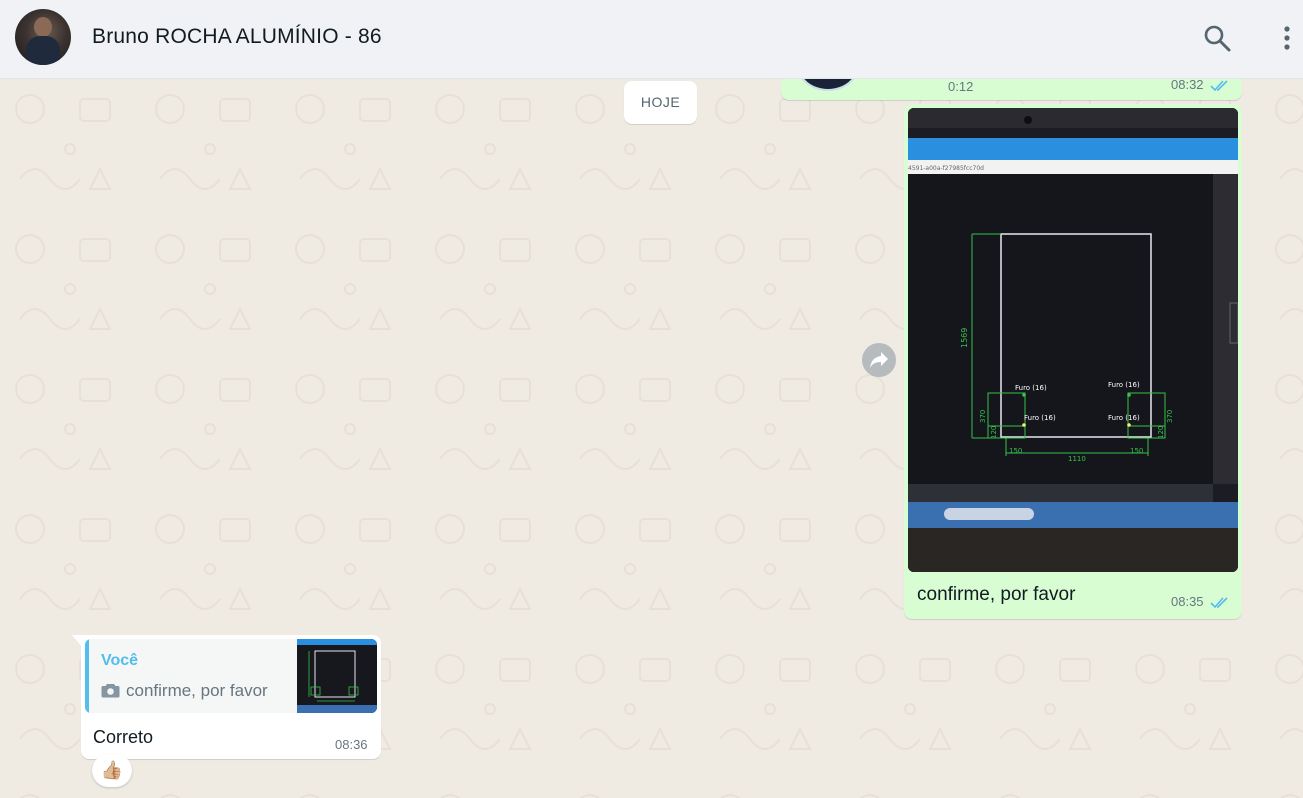 The height and width of the screenshot is (798, 1303). What do you see at coordinates (237, 37) in the screenshot?
I see `contact-name: Bruno ROCHA ALUMÍNIO - 86` at bounding box center [237, 37].